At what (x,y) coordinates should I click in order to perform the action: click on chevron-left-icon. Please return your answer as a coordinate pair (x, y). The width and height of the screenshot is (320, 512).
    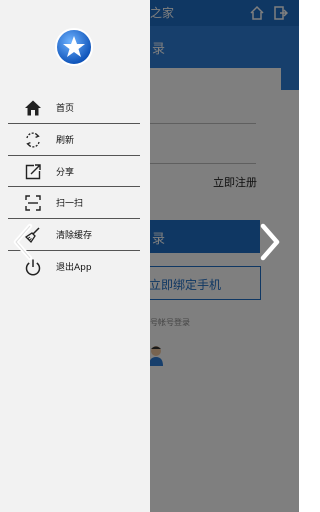
    Looking at the image, I should click on (23, 242).